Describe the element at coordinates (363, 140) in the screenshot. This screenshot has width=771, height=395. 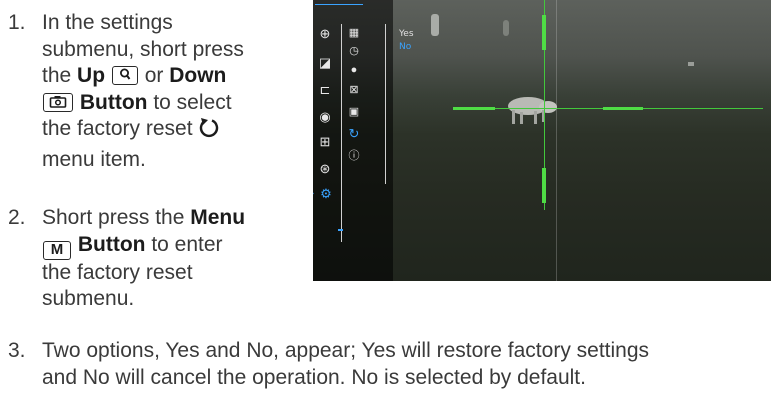
I see `menu-panel: ⊕ ◪ ⊏ ◉ ⊞ ⊛ › ⚙ ▦ ◷ ● ⊠ ▣ ↻ ⓘ Yes No` at that location.